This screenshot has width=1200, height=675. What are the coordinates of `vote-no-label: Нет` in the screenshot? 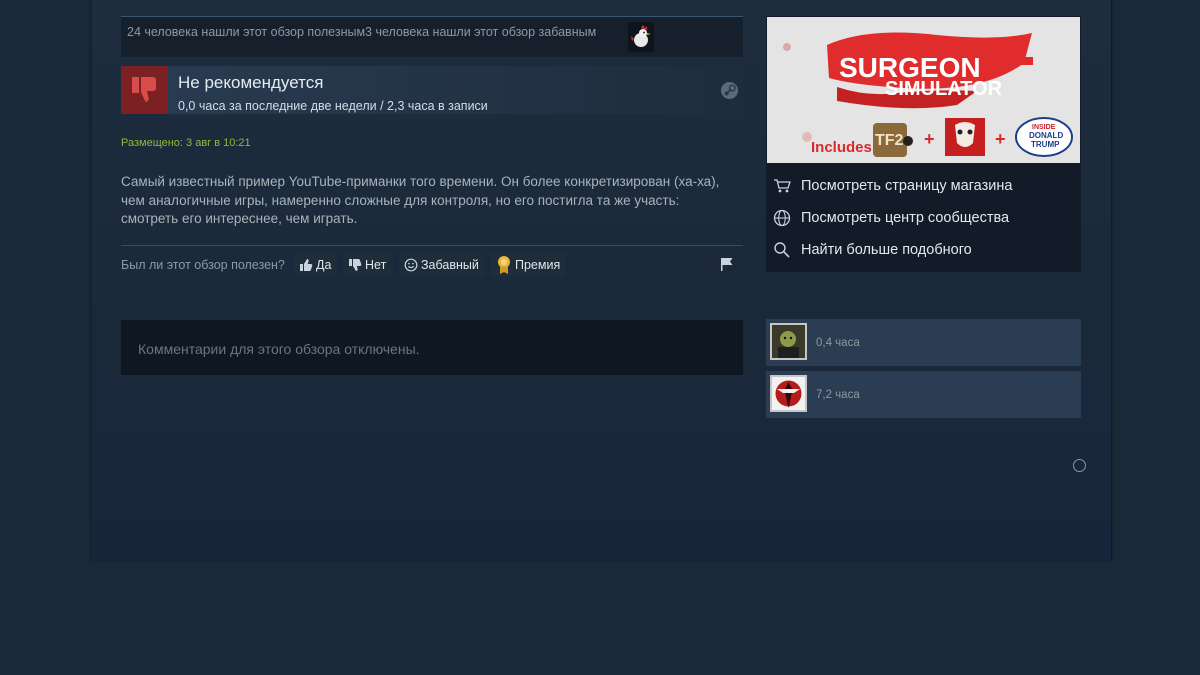 It's located at (376, 265).